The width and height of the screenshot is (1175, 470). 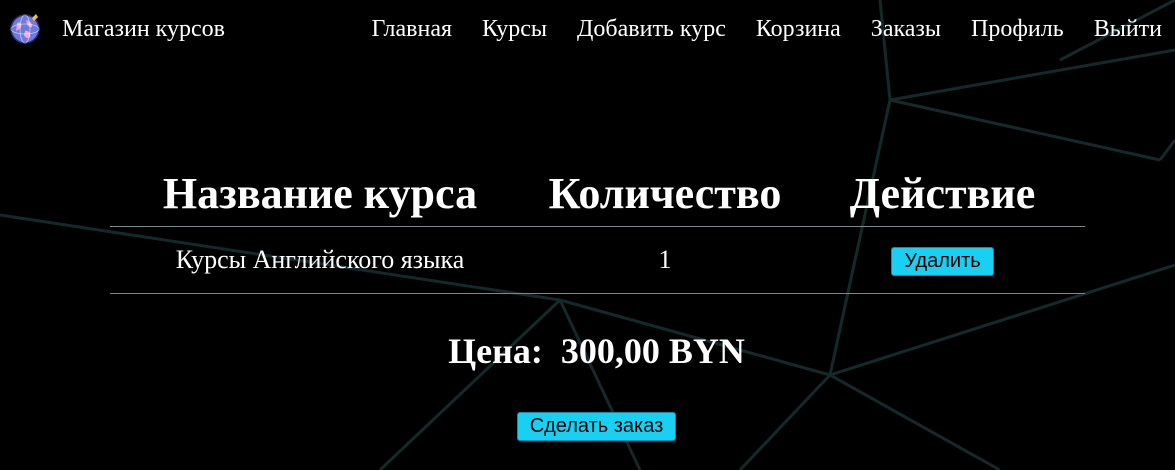 What do you see at coordinates (665, 193) in the screenshot?
I see `header-quantity: Количество` at bounding box center [665, 193].